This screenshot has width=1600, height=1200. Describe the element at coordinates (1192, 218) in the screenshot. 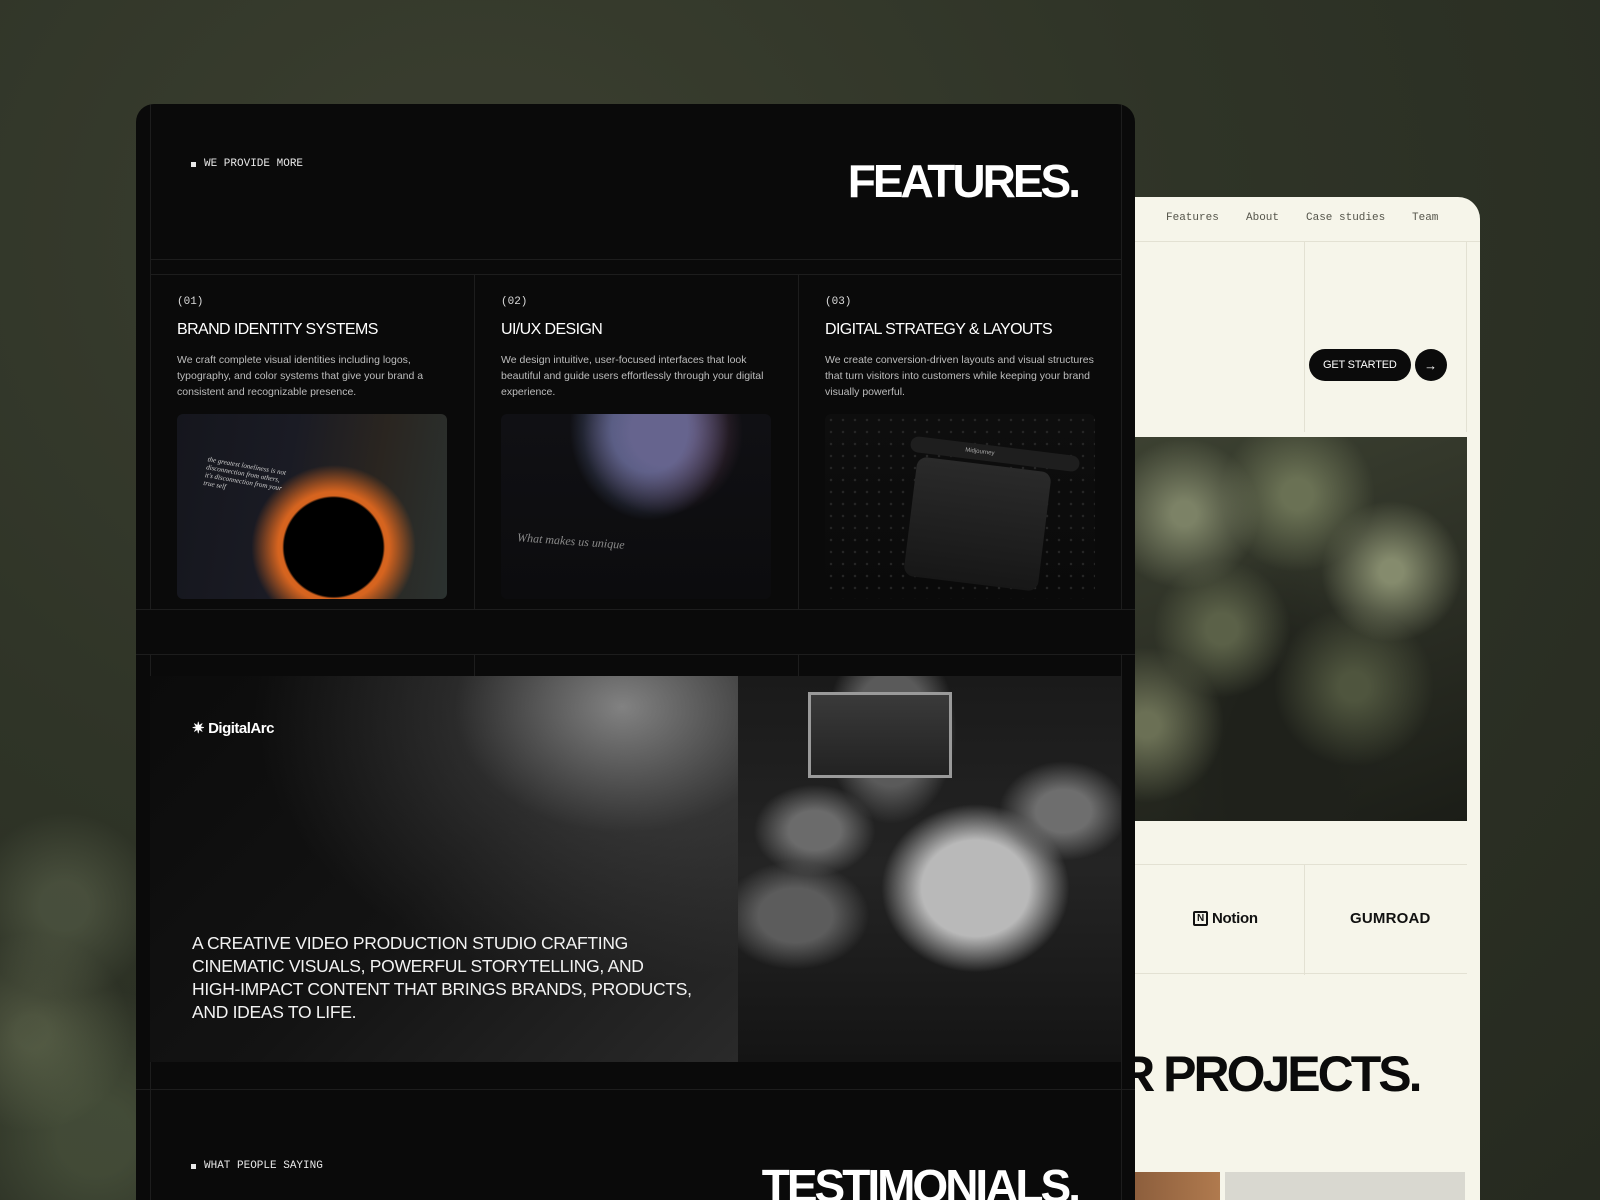

I see `nav-features: Features` at that location.